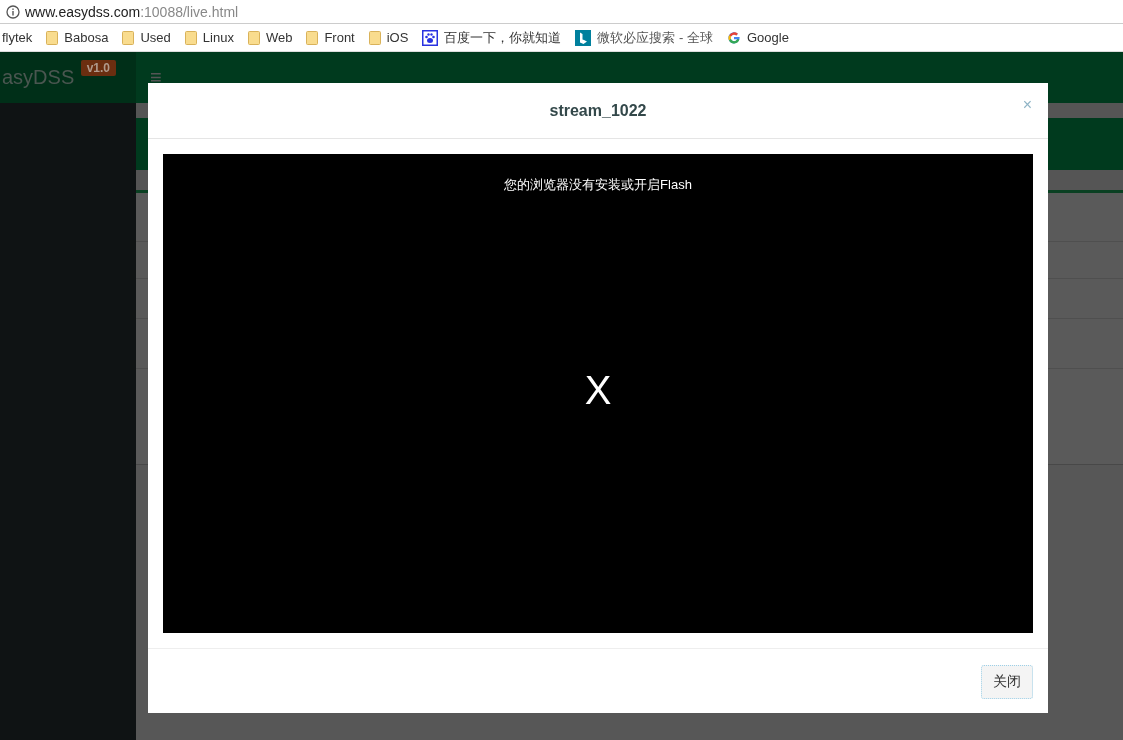  I want to click on version-badge: v1.0, so click(98, 68).